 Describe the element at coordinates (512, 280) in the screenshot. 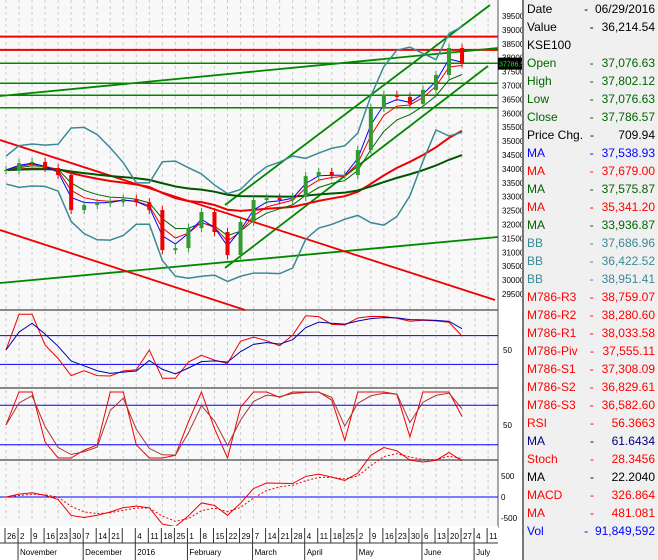

I see `y-tick-label: 30000` at that location.